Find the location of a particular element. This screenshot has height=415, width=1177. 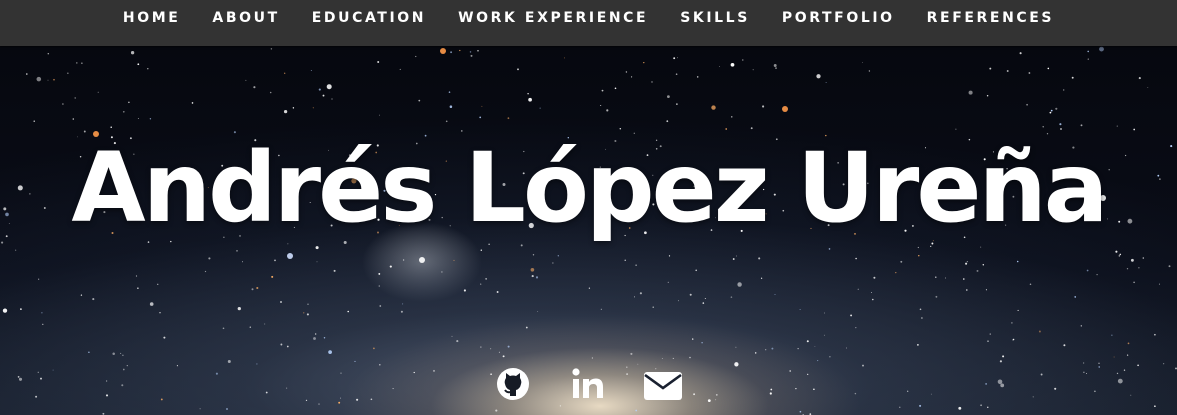

social-links is located at coordinates (588, 384).